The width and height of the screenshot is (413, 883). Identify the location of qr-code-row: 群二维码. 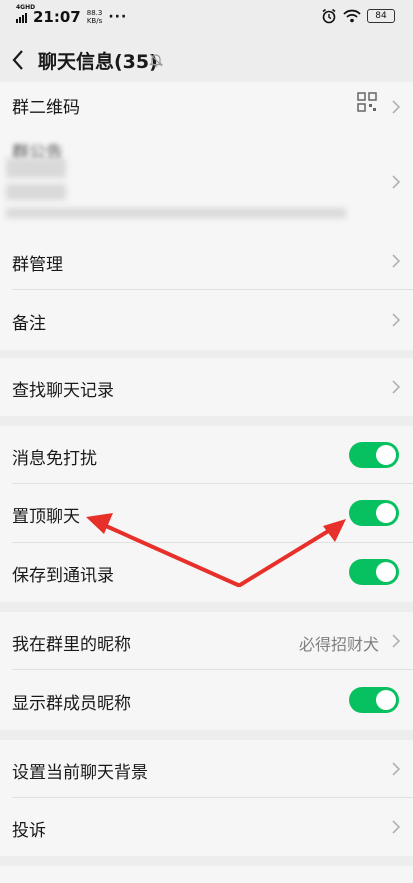
(206, 107).